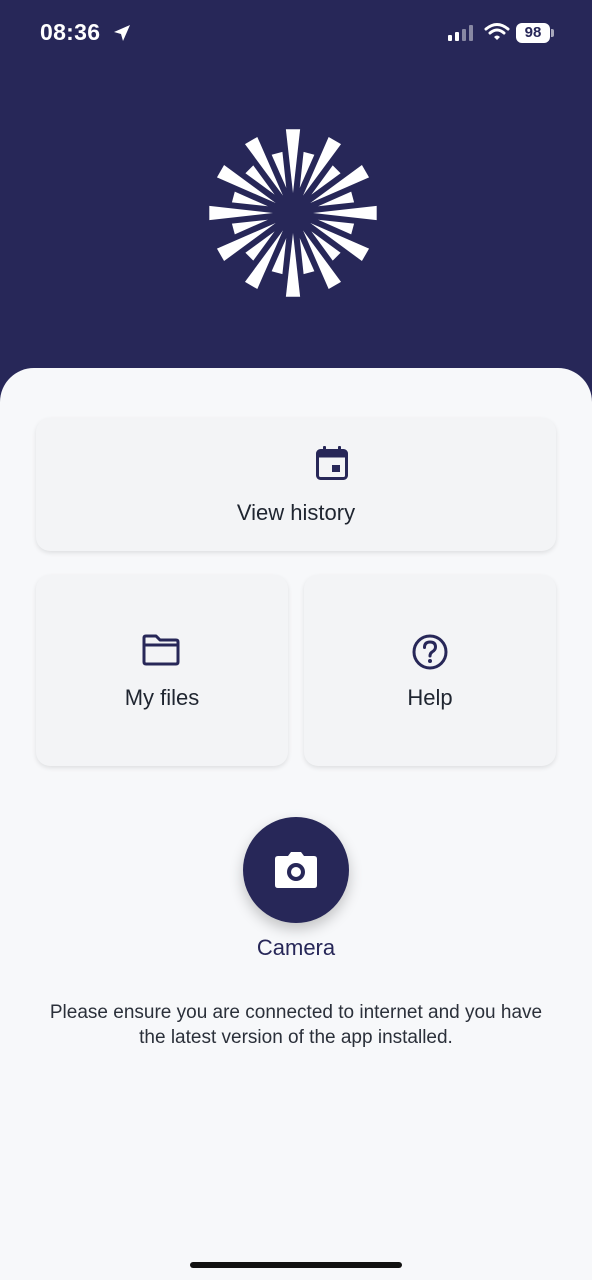 The width and height of the screenshot is (592, 1280). Describe the element at coordinates (430, 652) in the screenshot. I see `question-circle-icon` at that location.